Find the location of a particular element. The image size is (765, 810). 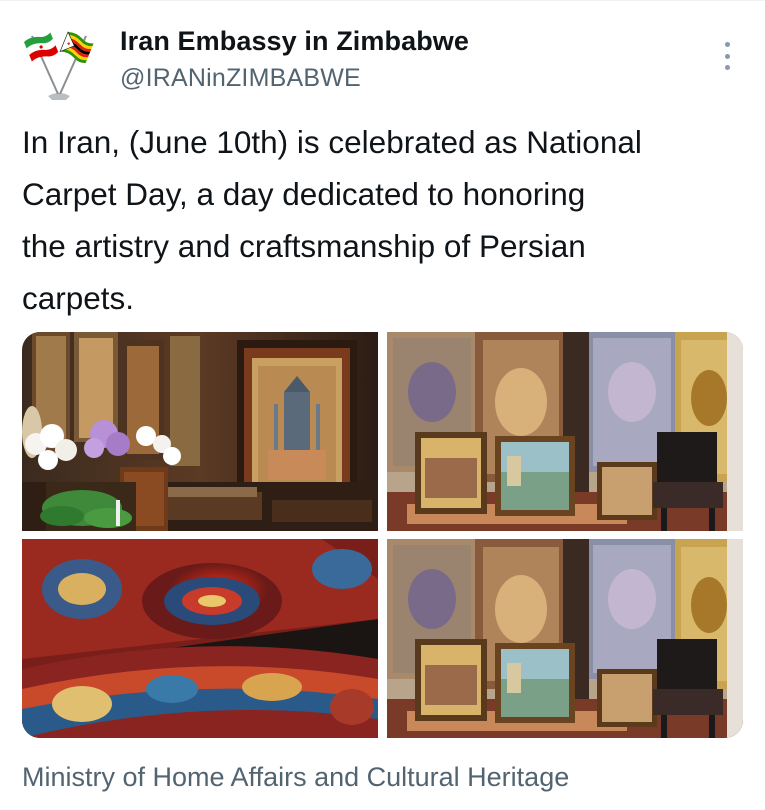

carpet-exhibition-photo is located at coordinates (200, 431).